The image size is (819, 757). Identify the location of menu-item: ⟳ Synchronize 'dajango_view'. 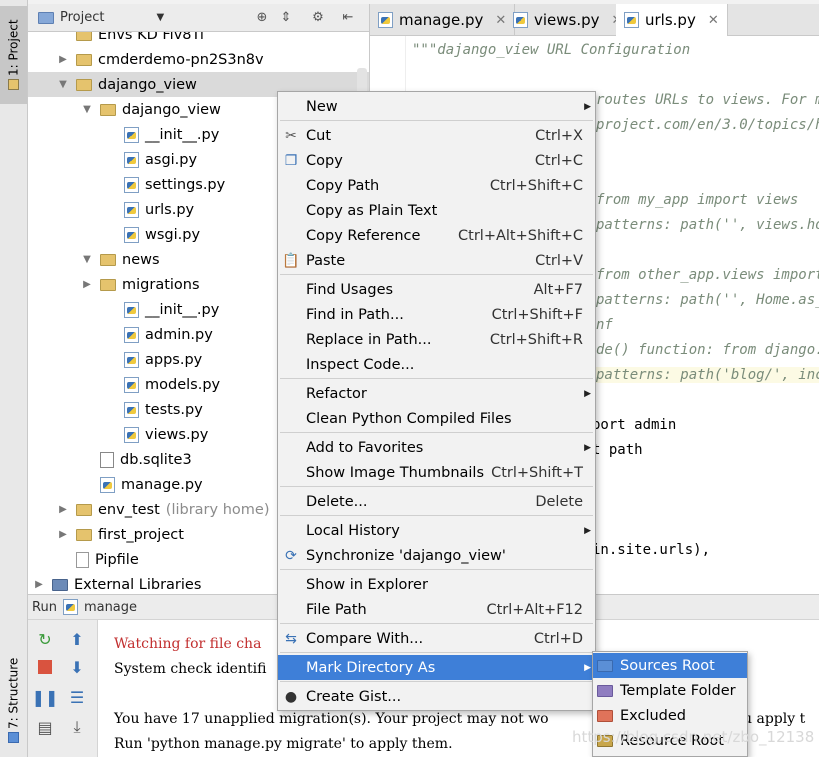
(436, 555).